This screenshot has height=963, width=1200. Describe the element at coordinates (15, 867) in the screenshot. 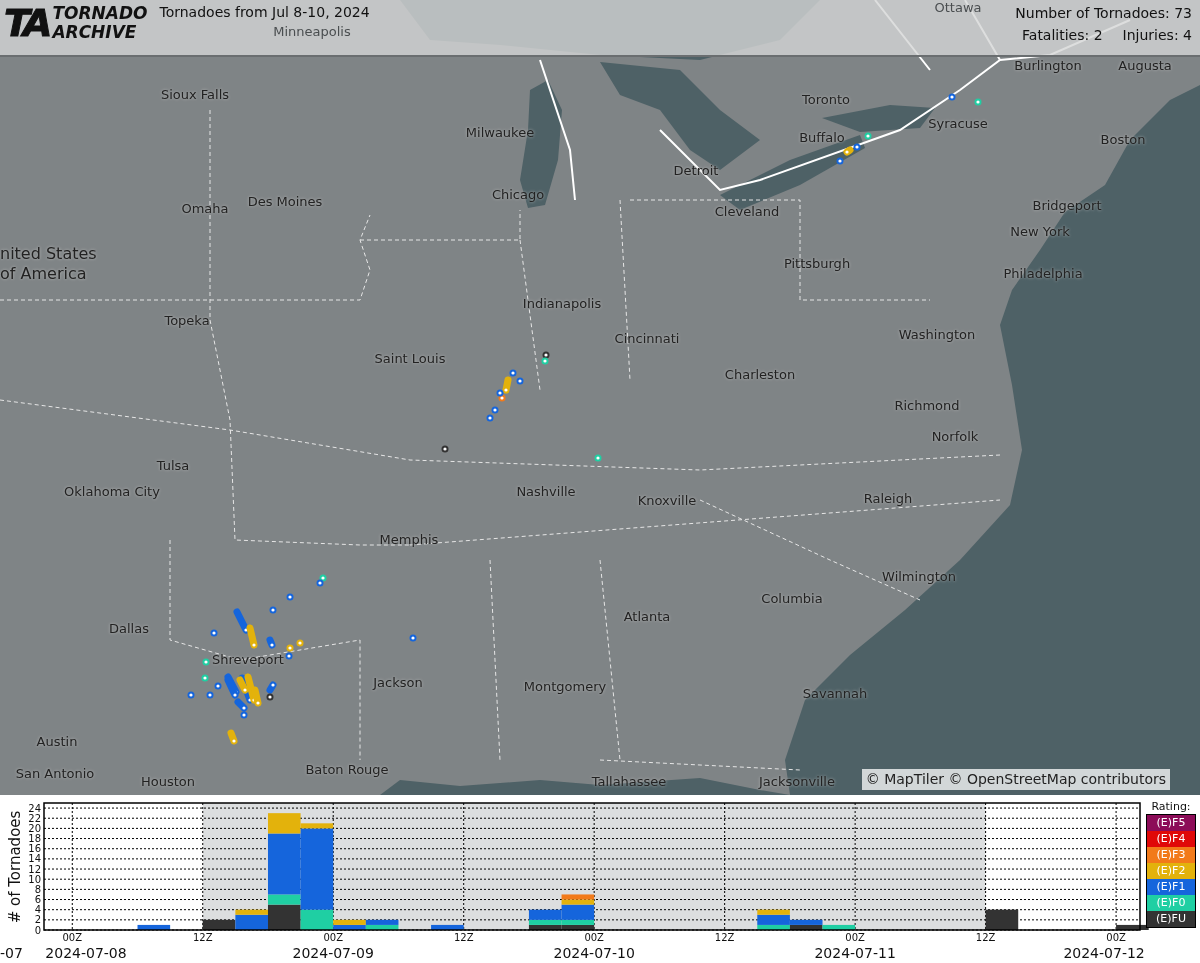

I see `y-axis-title: # of Tornadoes` at that location.